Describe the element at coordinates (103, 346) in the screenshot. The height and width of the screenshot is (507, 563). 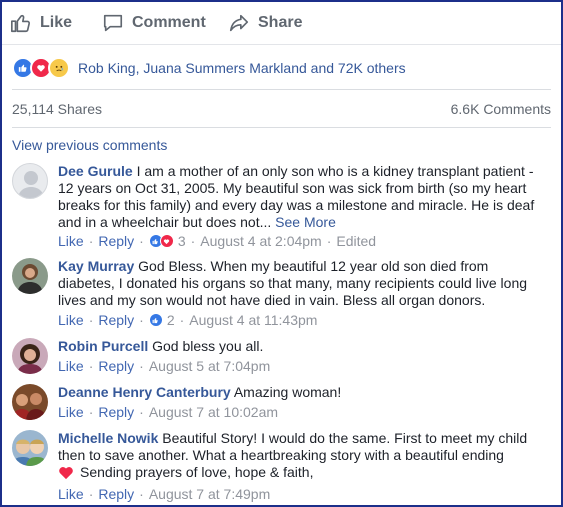
I see `commenter-name: Robin Purcell` at that location.